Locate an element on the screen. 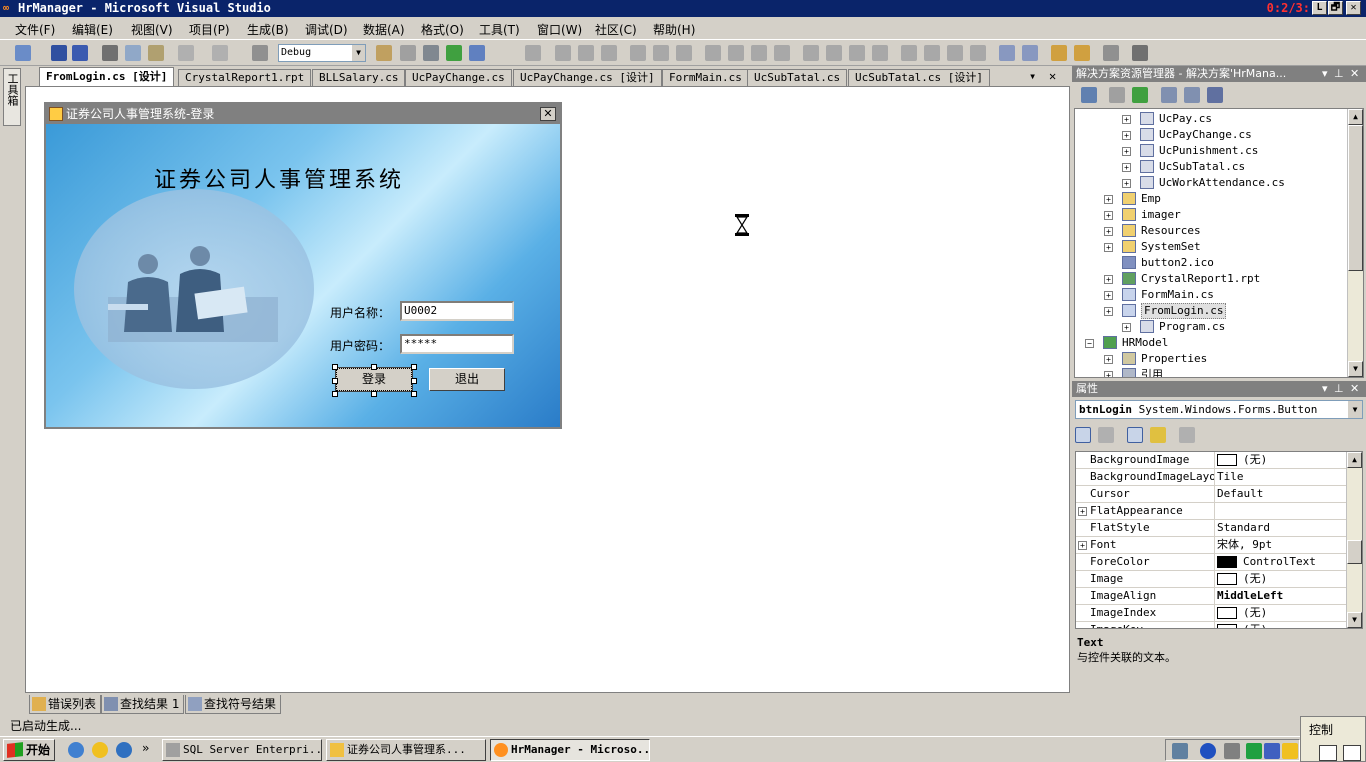 Image resolution: width=1366 pixels, height=762 pixels. menu-window: 窗口(W) is located at coordinates (559, 29).